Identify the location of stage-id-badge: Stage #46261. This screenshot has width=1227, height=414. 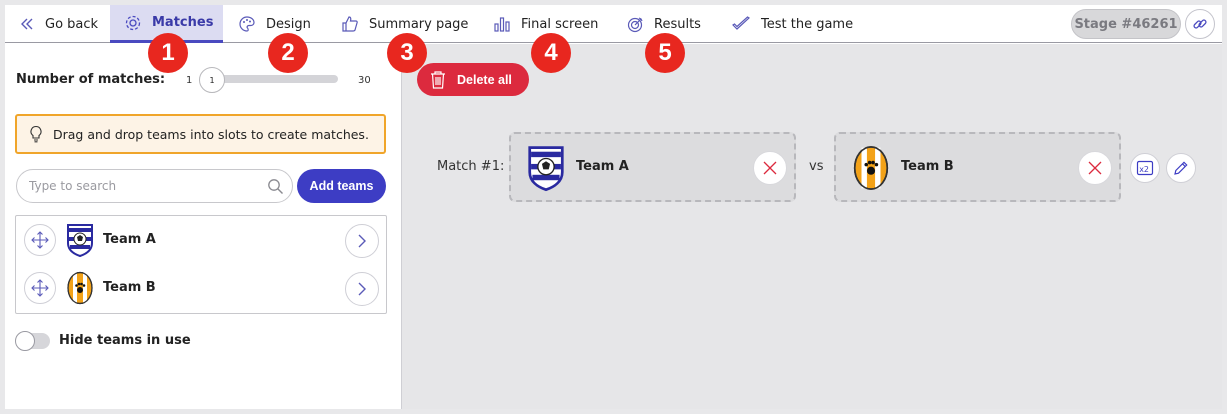
(1126, 24).